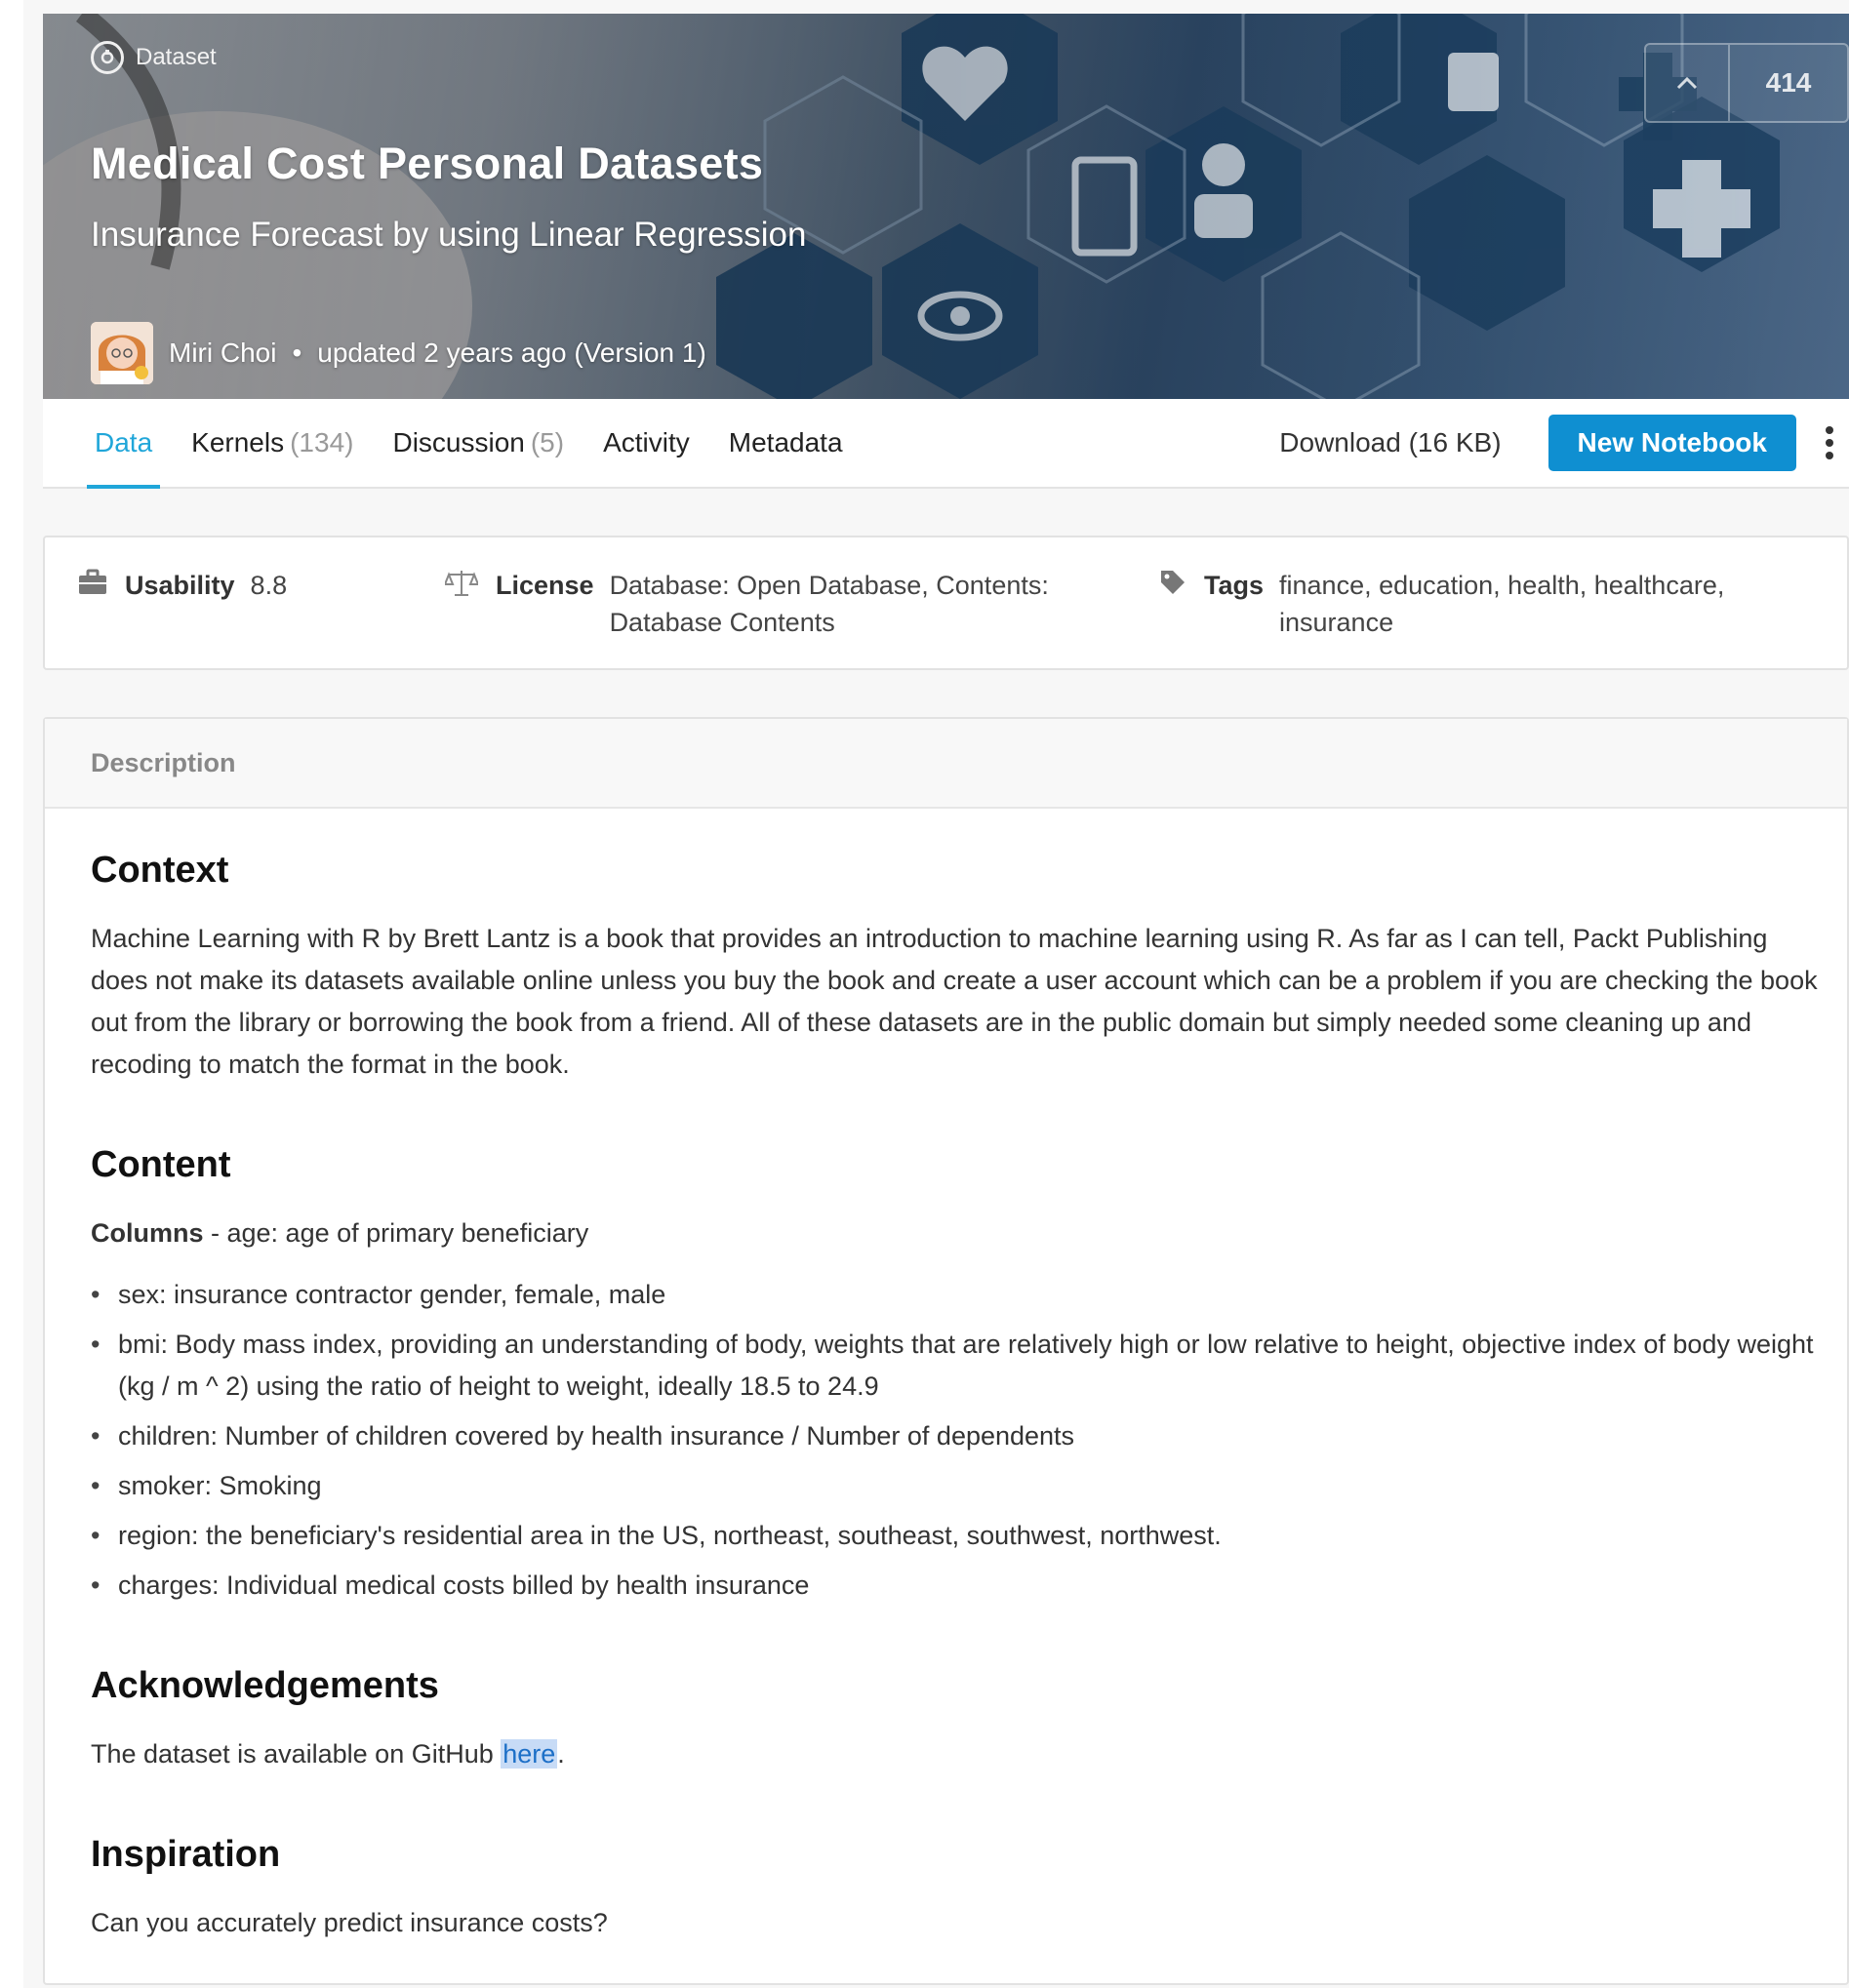  I want to click on acknowledgements-text: The dataset is available on GitHub here., so click(955, 1754).